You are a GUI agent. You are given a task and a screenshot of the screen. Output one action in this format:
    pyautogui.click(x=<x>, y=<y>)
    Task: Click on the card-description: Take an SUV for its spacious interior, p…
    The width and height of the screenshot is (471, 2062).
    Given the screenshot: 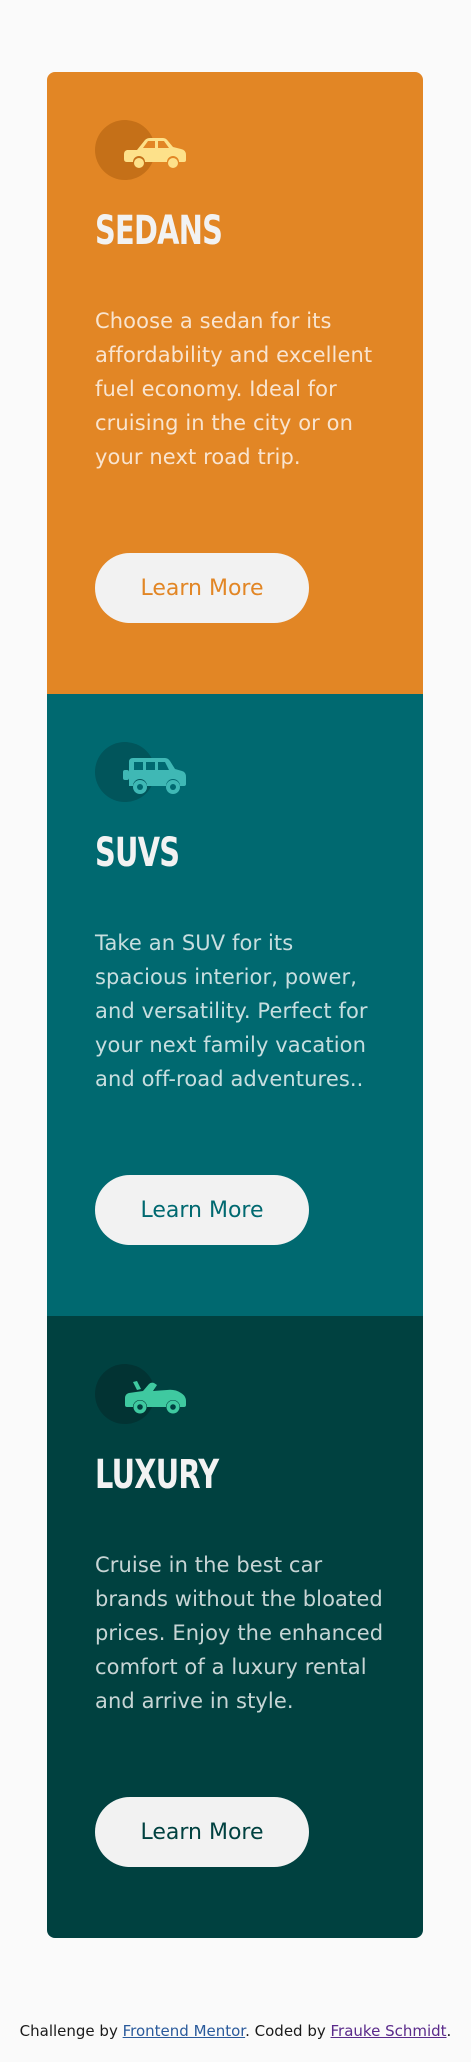 What is the action you would take?
    pyautogui.click(x=231, y=1011)
    